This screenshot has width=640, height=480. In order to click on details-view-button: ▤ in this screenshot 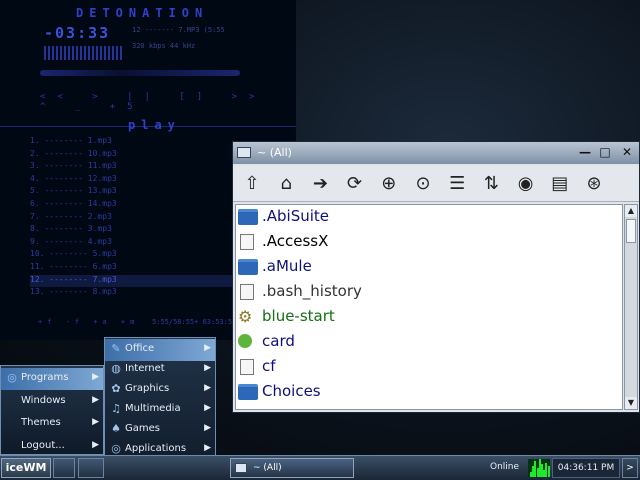, I will do `click(560, 184)`.